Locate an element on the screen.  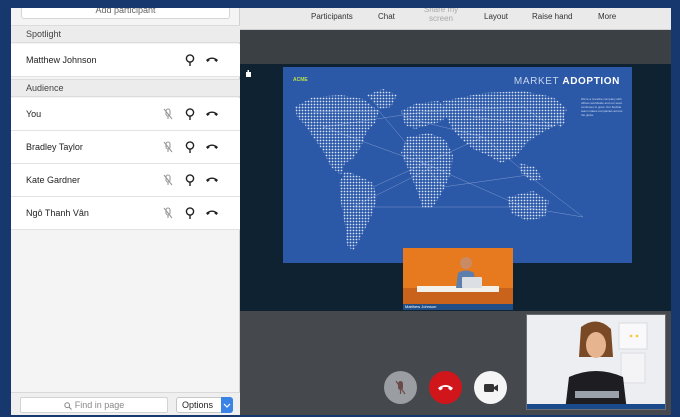
speaker-video-frame is located at coordinates (458, 279).